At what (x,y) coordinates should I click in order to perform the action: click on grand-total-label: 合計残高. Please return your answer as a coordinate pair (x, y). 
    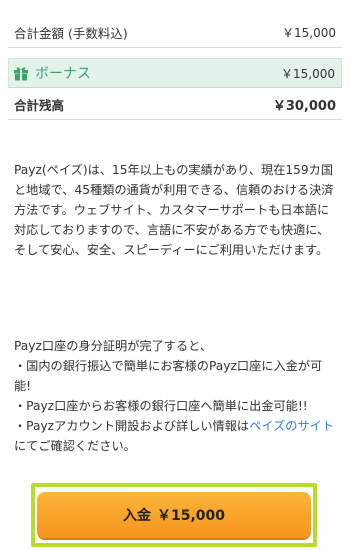
    Looking at the image, I should click on (39, 105).